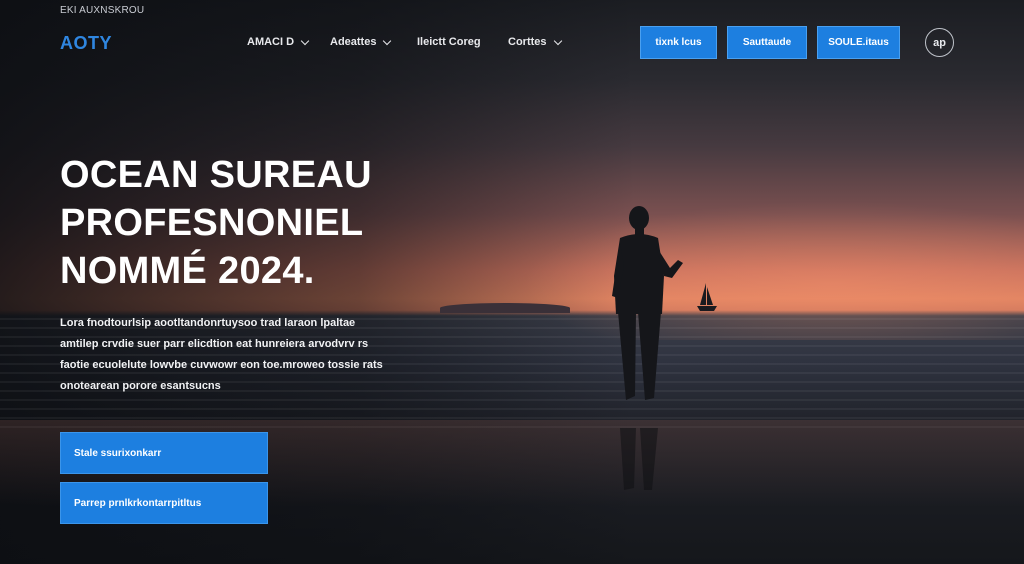 The image size is (1024, 564). What do you see at coordinates (939, 42) in the screenshot?
I see `avatar: ap` at bounding box center [939, 42].